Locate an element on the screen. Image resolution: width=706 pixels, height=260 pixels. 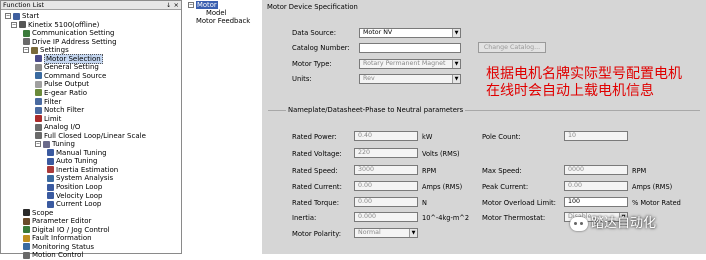
function-item-label: Filter is located at coordinates (53, 101).